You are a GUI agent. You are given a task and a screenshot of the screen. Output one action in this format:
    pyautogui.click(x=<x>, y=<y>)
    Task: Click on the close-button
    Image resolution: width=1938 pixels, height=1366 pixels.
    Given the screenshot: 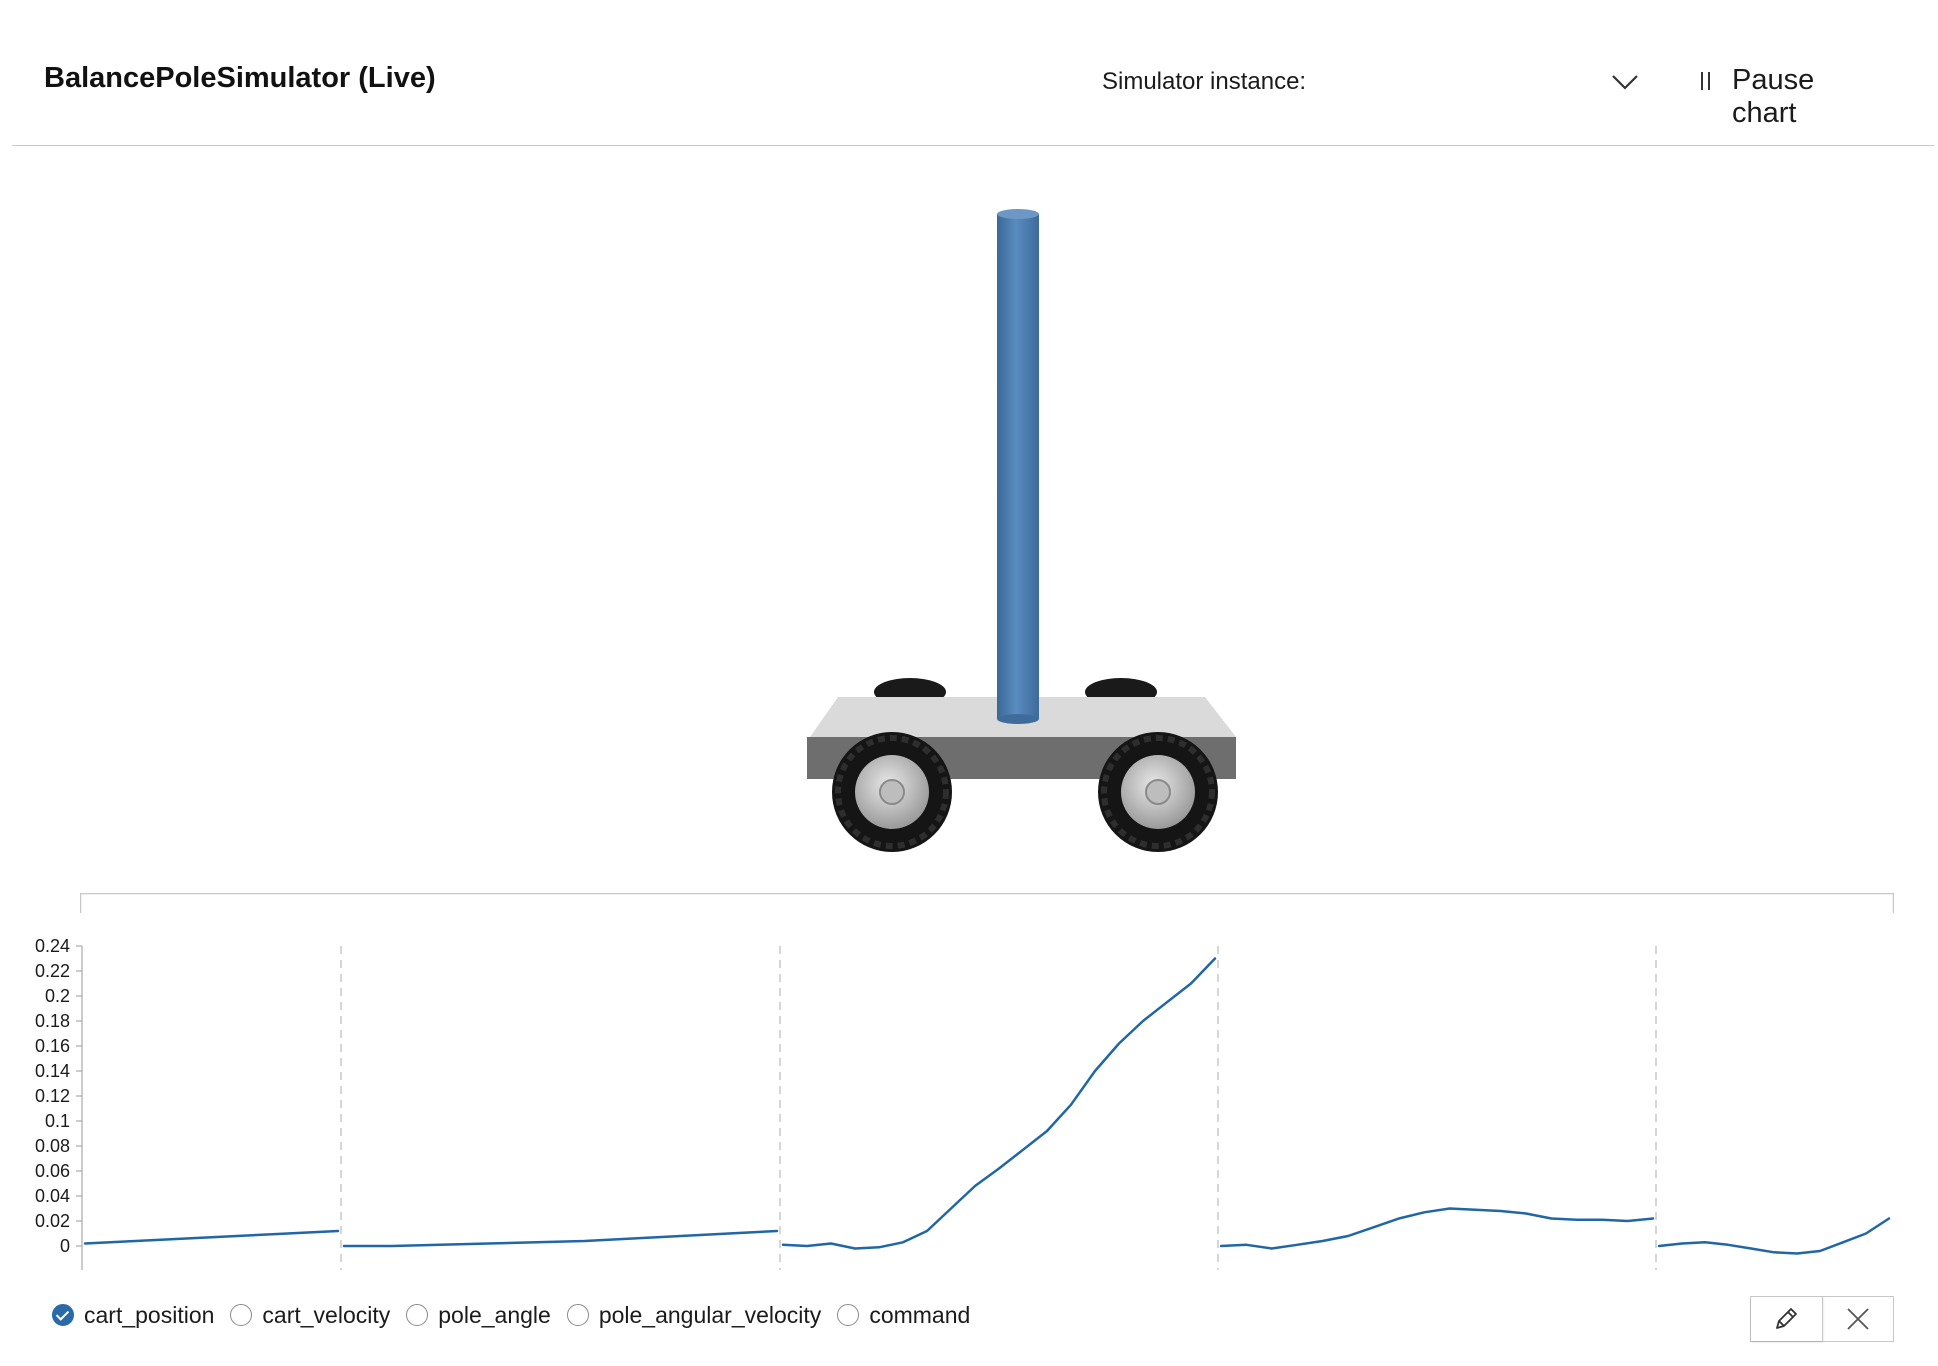 What is the action you would take?
    pyautogui.click(x=1858, y=1319)
    